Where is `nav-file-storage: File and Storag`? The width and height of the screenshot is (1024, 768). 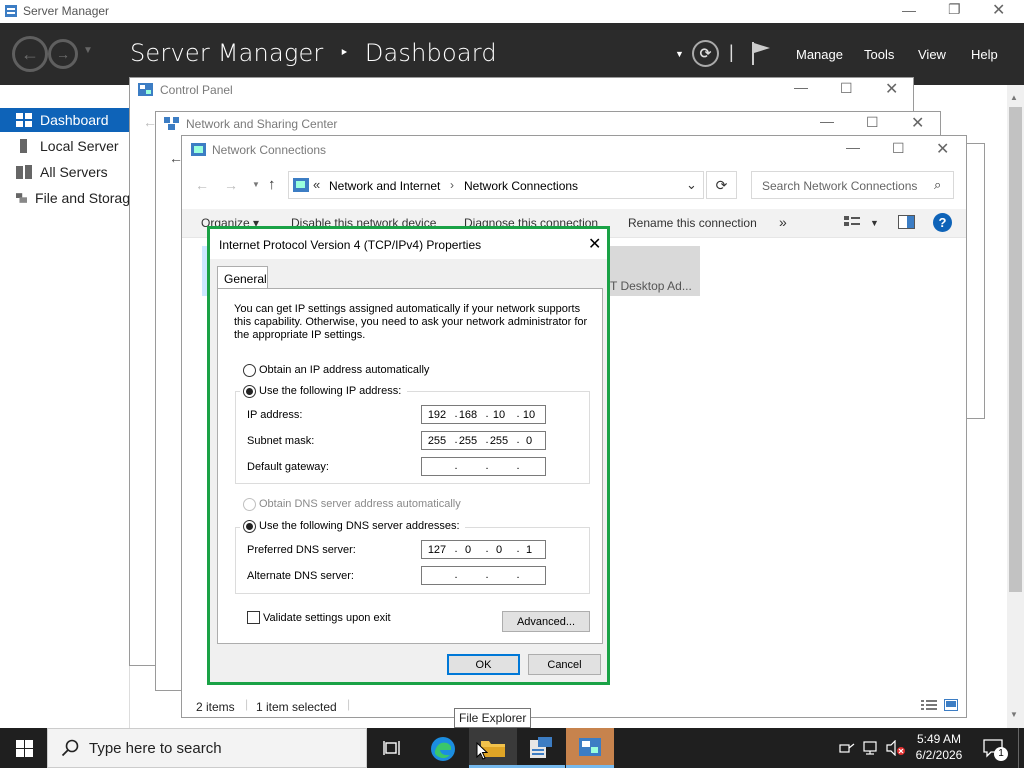 nav-file-storage: File and Storag is located at coordinates (65, 198).